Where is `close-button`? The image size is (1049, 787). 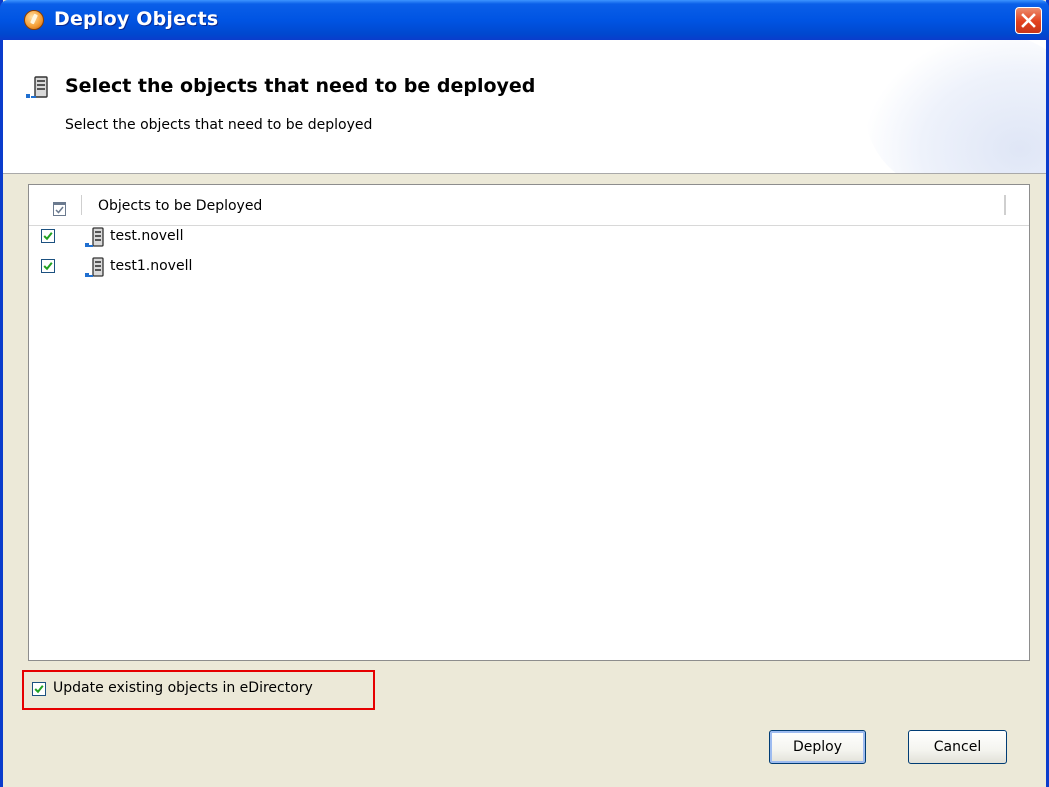
close-button is located at coordinates (1028, 20).